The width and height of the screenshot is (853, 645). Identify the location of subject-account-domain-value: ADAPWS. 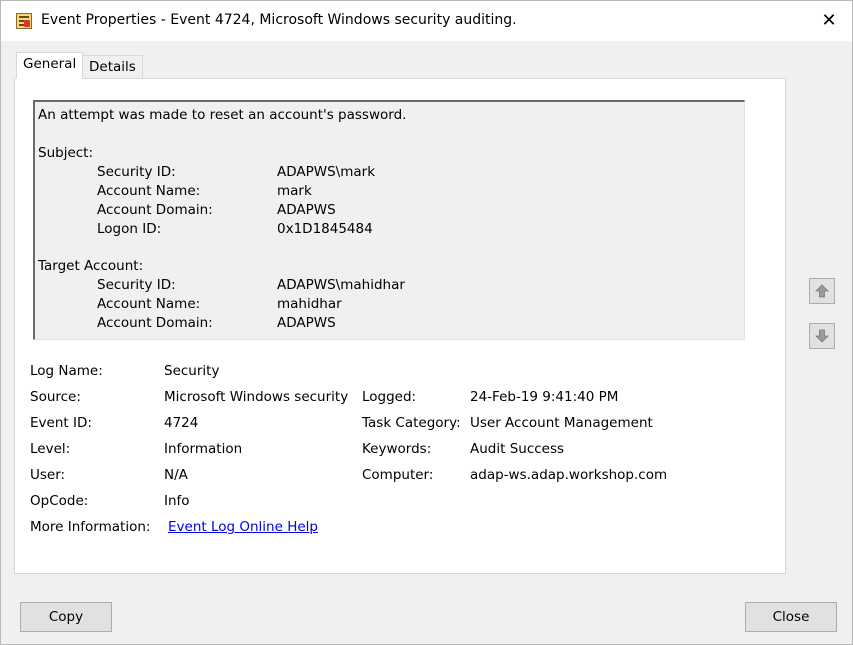
(306, 210).